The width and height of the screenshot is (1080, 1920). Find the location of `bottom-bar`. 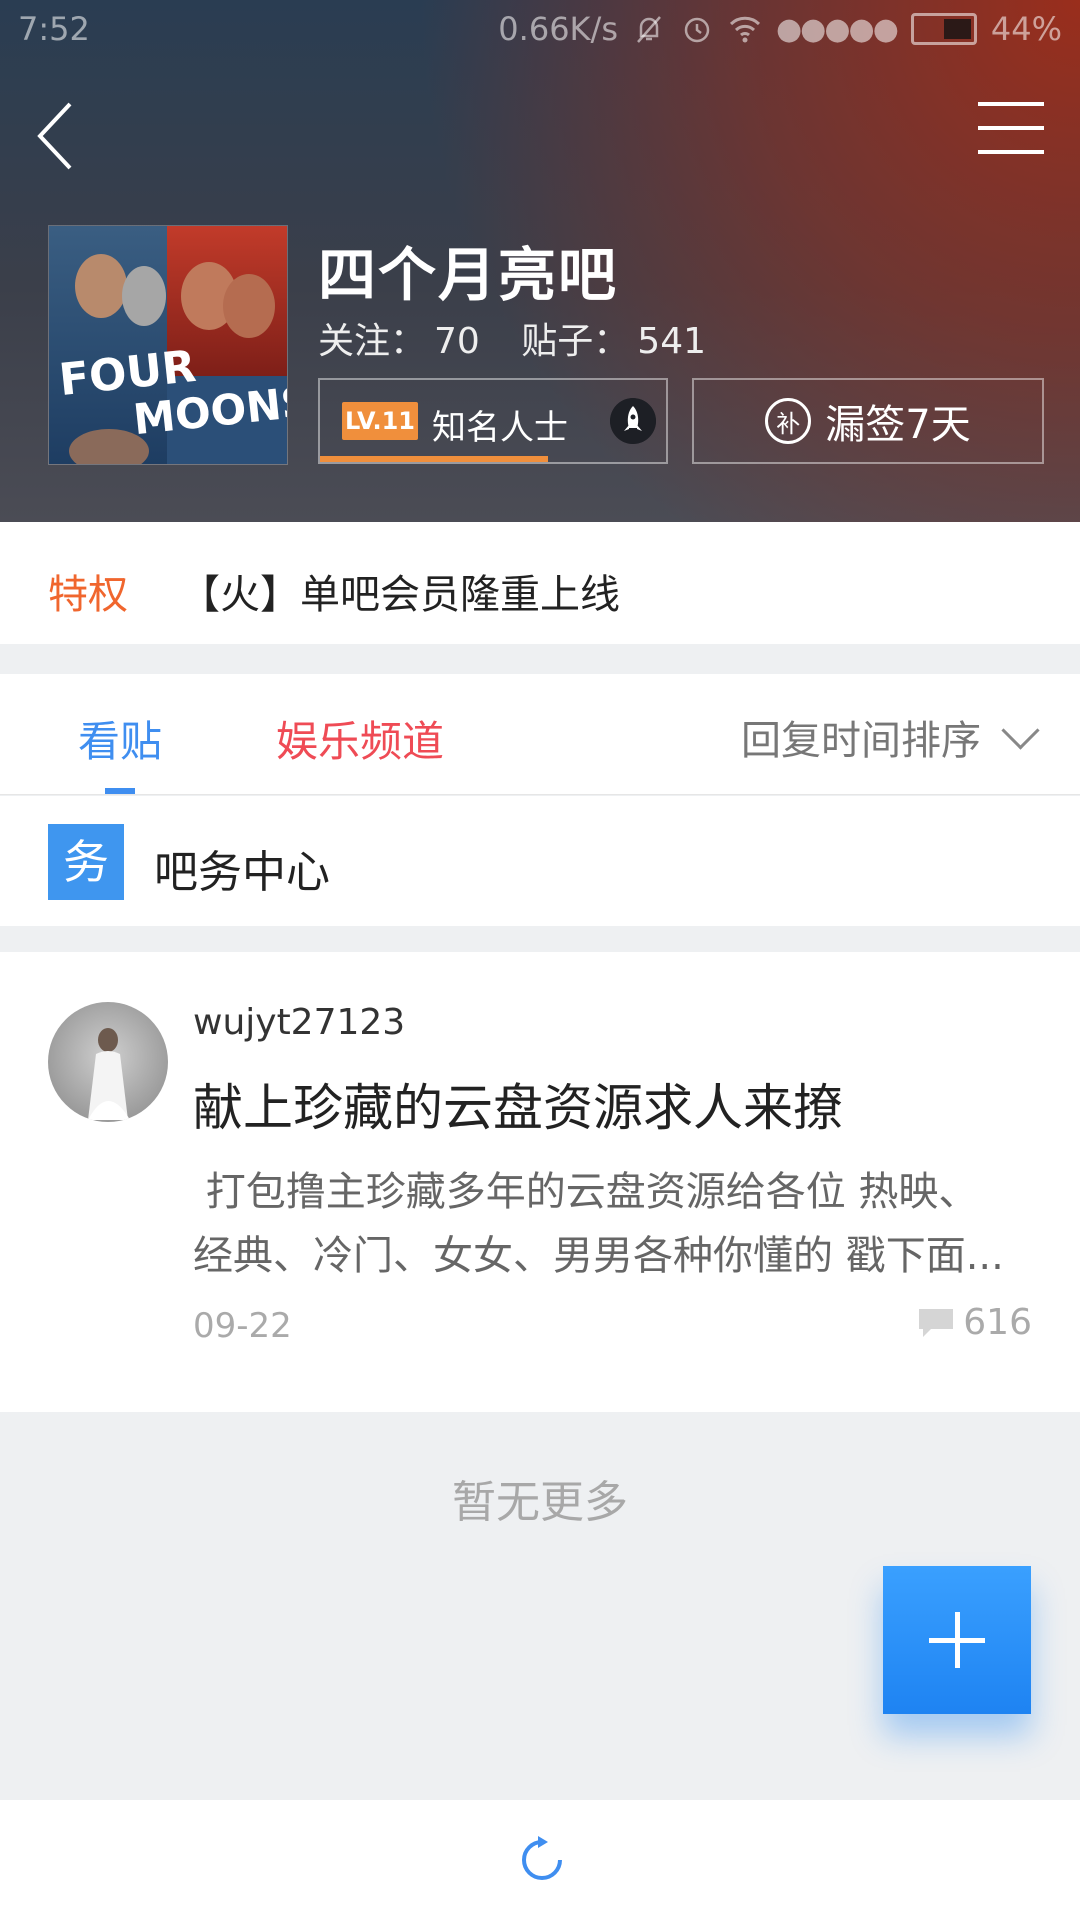

bottom-bar is located at coordinates (540, 1860).